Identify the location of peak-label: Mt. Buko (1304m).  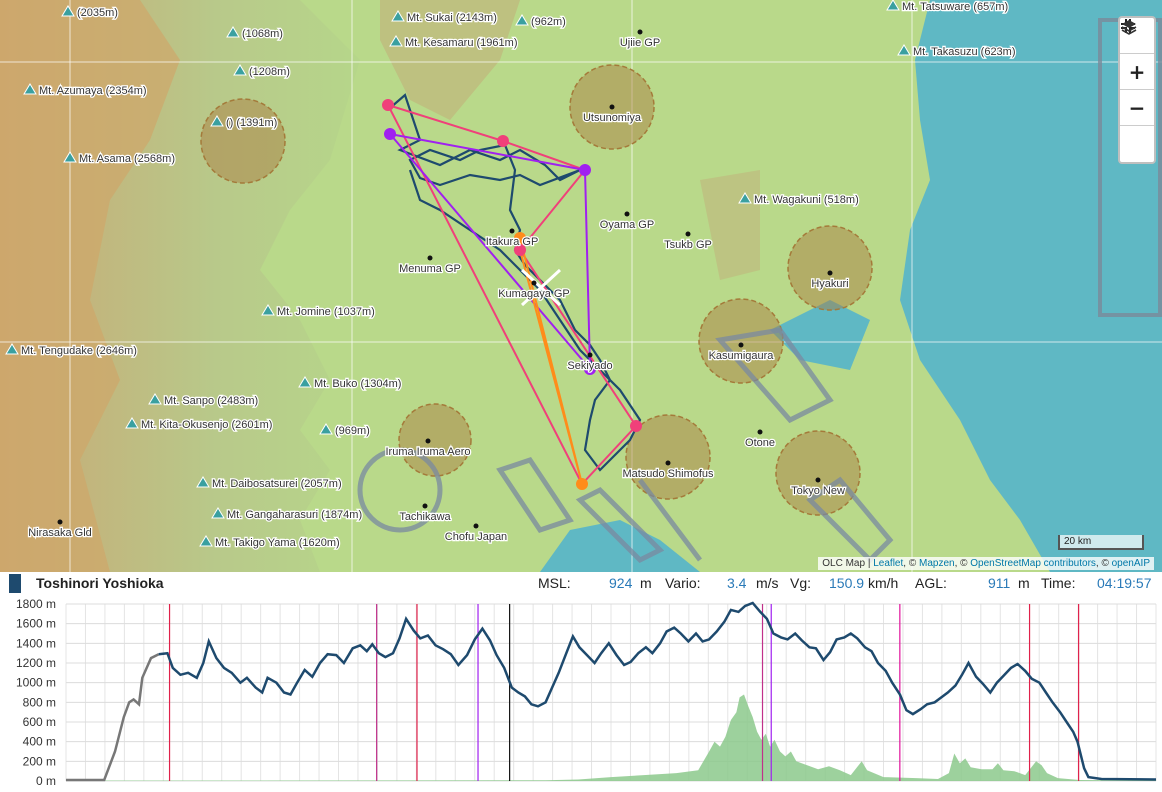
(350, 383).